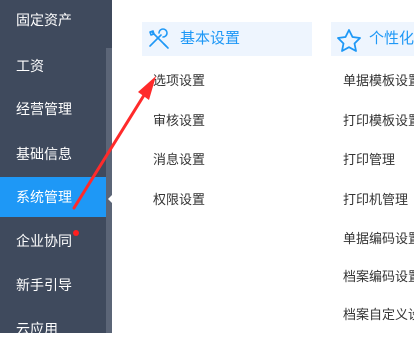  I want to click on link-option-settings: 选项设置, so click(179, 81).